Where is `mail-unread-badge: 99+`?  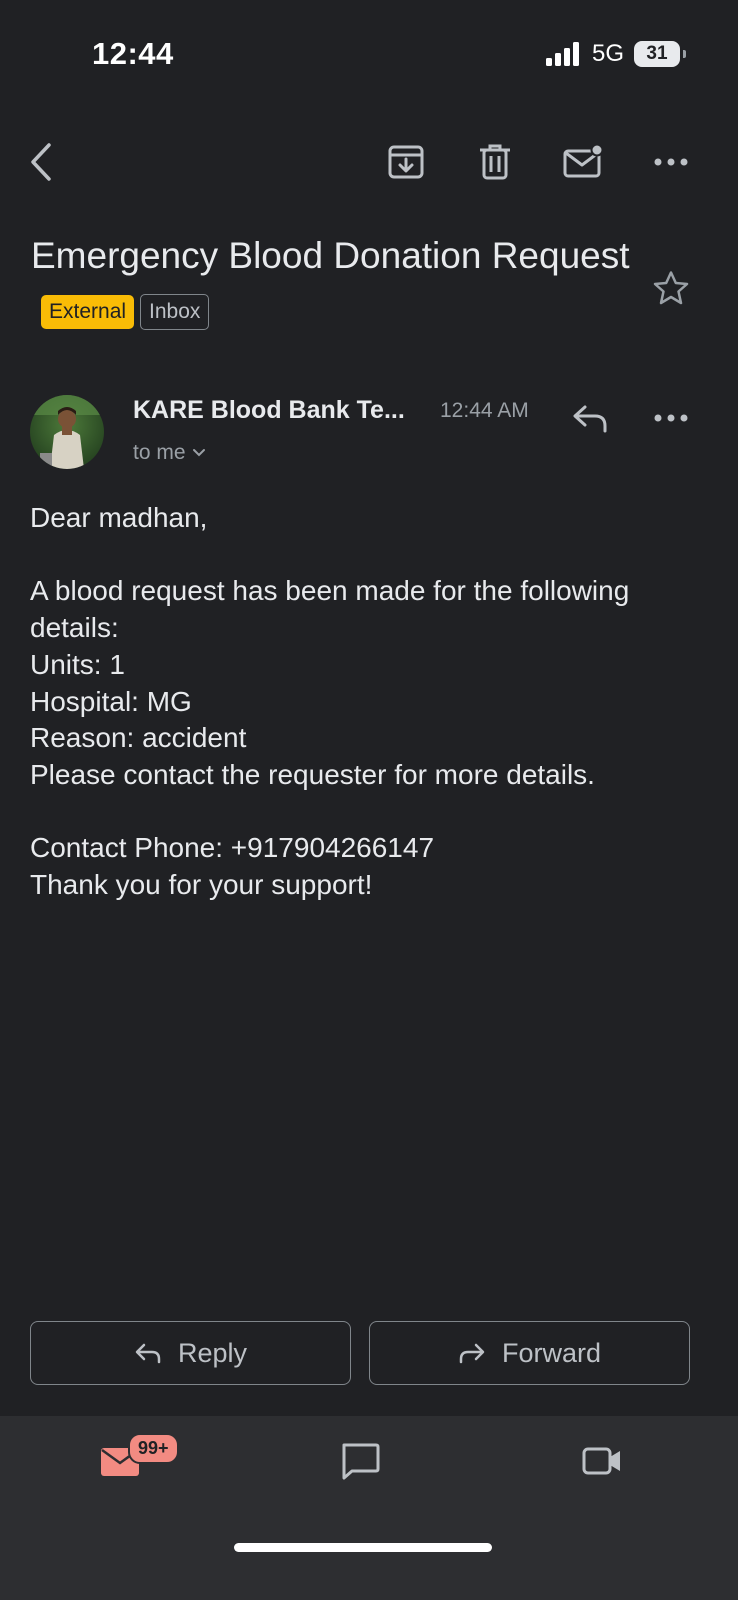
mail-unread-badge: 99+ is located at coordinates (153, 1448).